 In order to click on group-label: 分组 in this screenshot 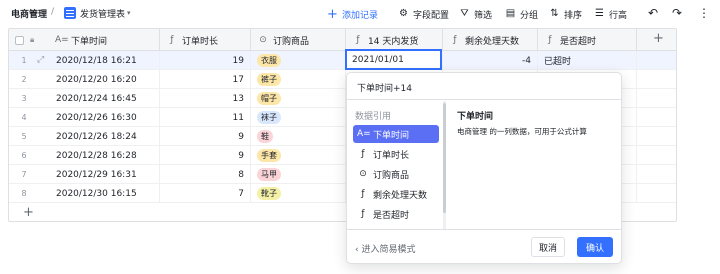, I will do `click(529, 15)`.